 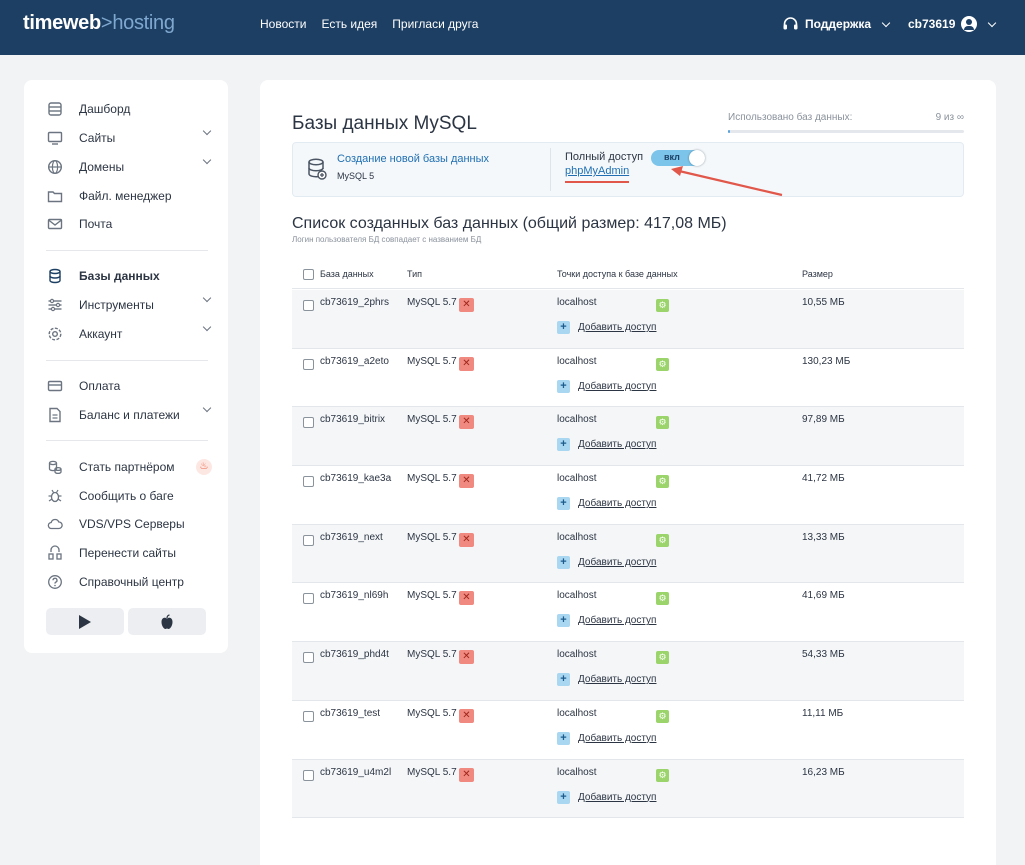 What do you see at coordinates (207, 408) in the screenshot?
I see `chevron-down-icon` at bounding box center [207, 408].